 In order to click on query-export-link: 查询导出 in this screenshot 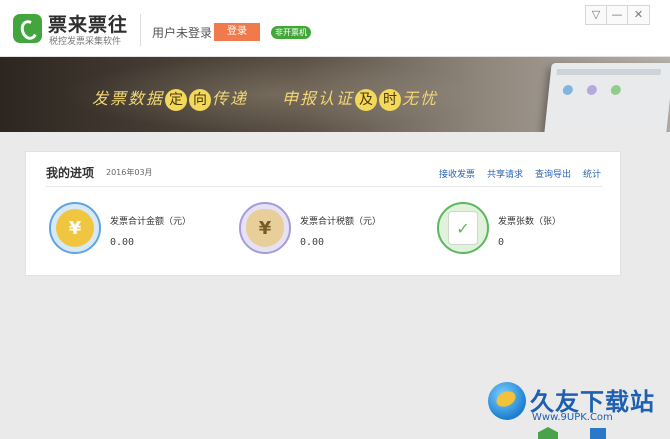, I will do `click(553, 173)`.